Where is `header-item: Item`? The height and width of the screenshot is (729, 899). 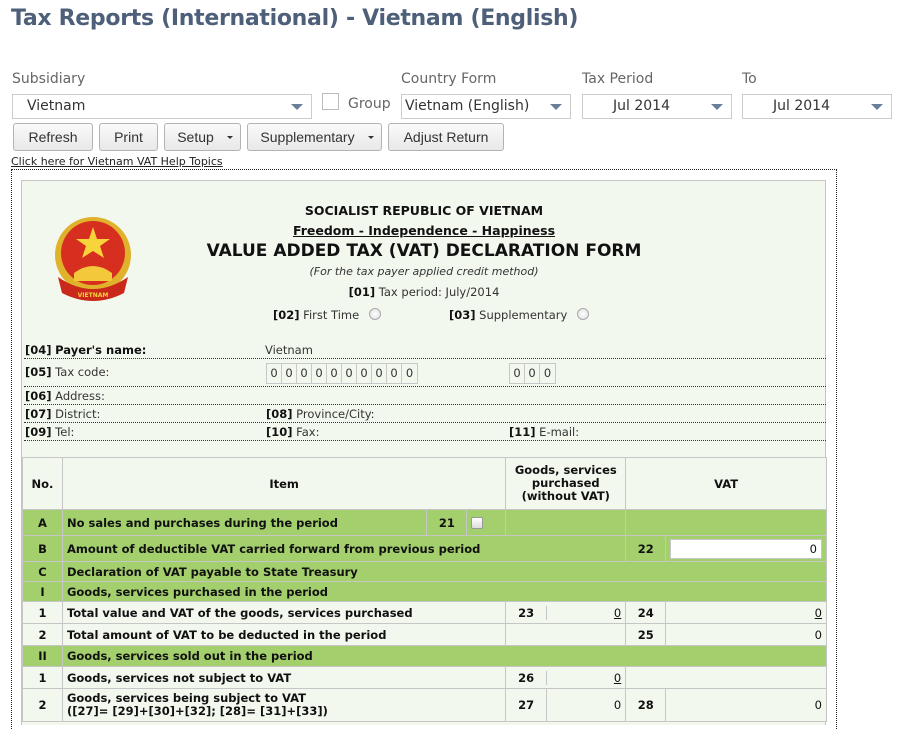
header-item: Item is located at coordinates (284, 483).